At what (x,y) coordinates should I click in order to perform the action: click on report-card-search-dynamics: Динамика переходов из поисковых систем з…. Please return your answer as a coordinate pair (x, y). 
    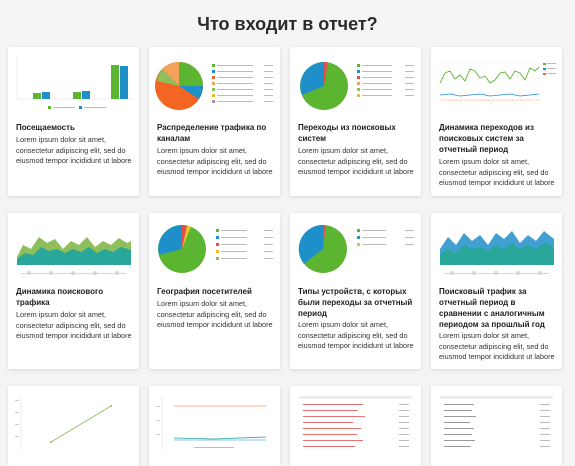
    Looking at the image, I should click on (496, 121).